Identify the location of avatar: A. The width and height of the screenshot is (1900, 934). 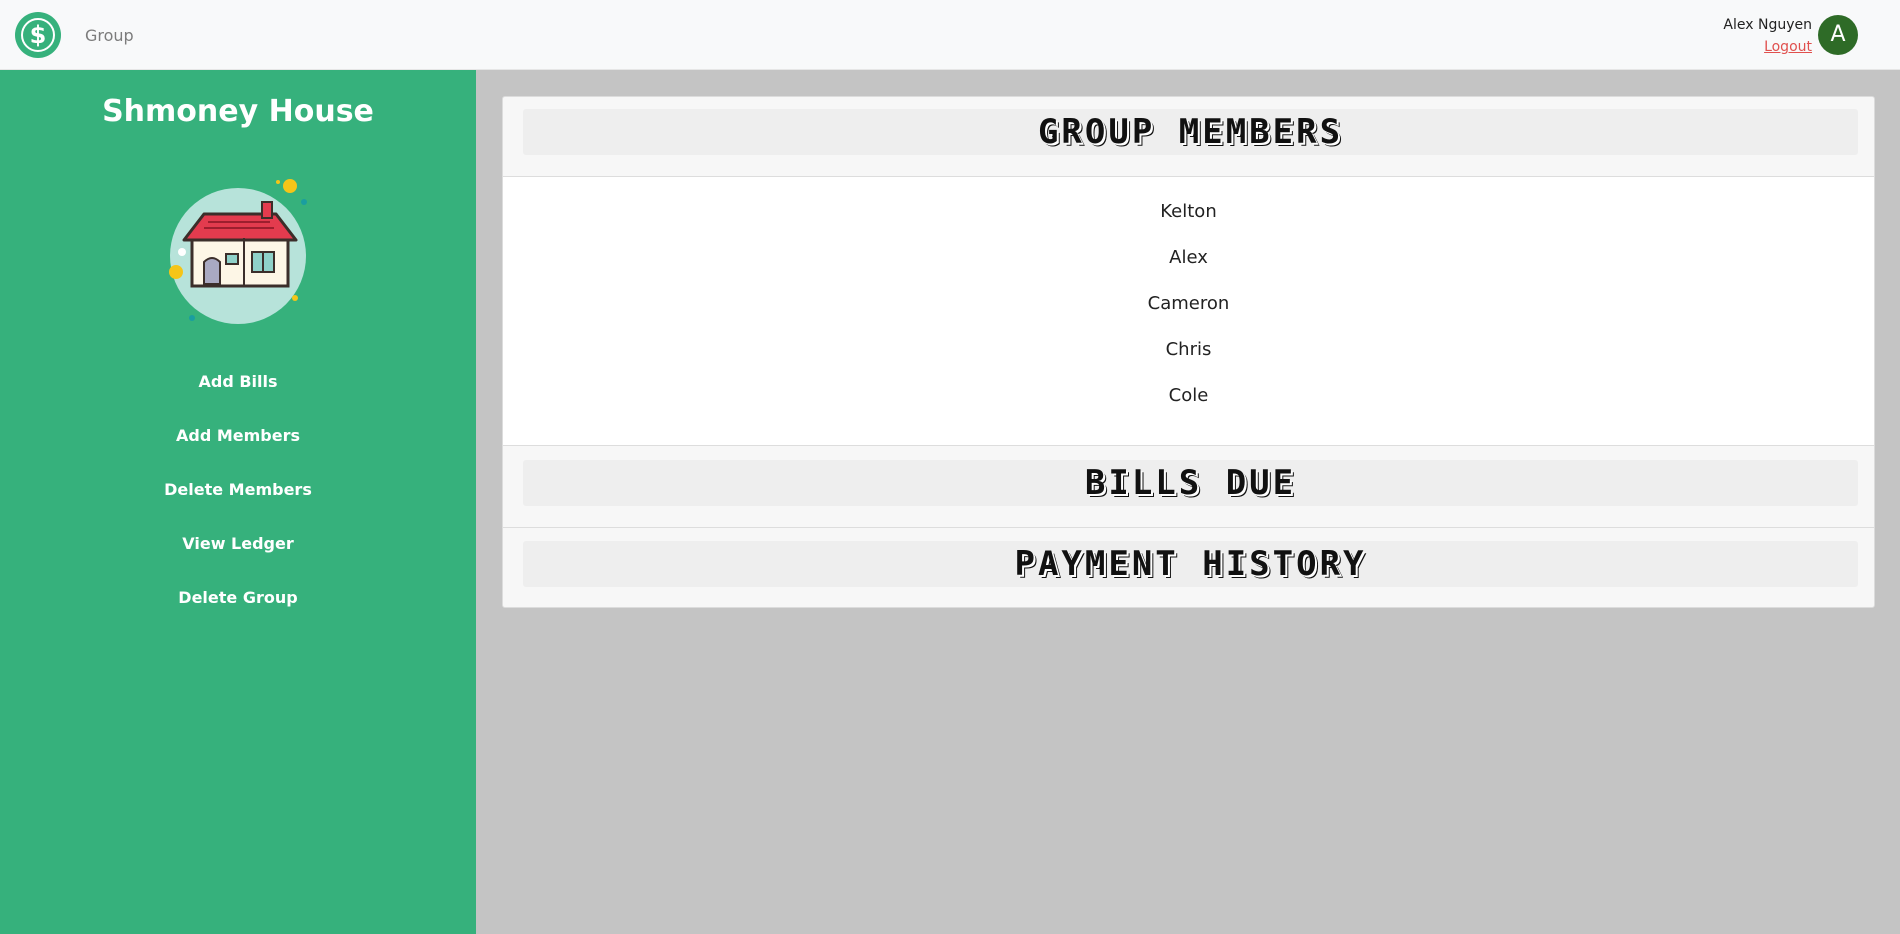
(1838, 35).